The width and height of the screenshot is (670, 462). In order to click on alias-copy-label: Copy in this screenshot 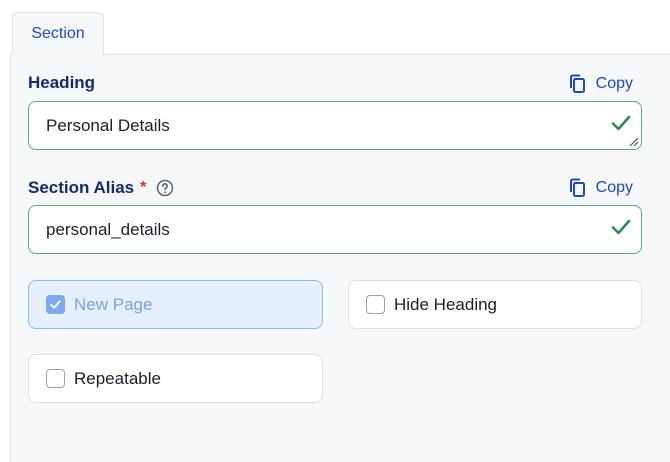, I will do `click(614, 187)`.